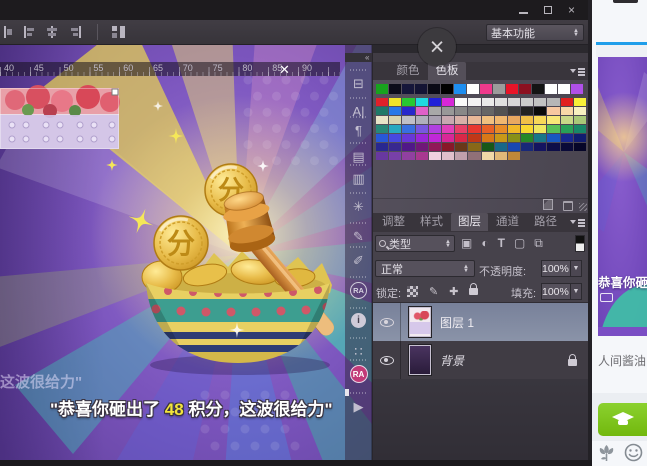 The height and width of the screenshot is (466, 647). I want to click on tab-路径: 路径, so click(545, 222).